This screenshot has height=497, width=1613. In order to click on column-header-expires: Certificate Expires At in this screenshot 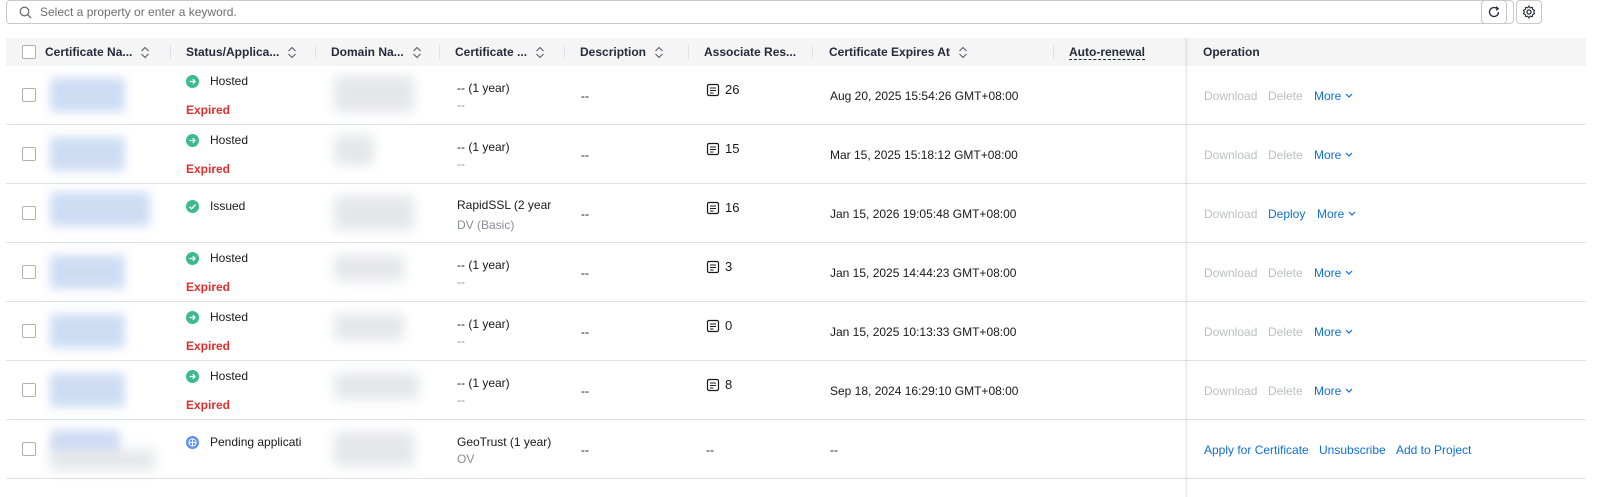, I will do `click(898, 52)`.